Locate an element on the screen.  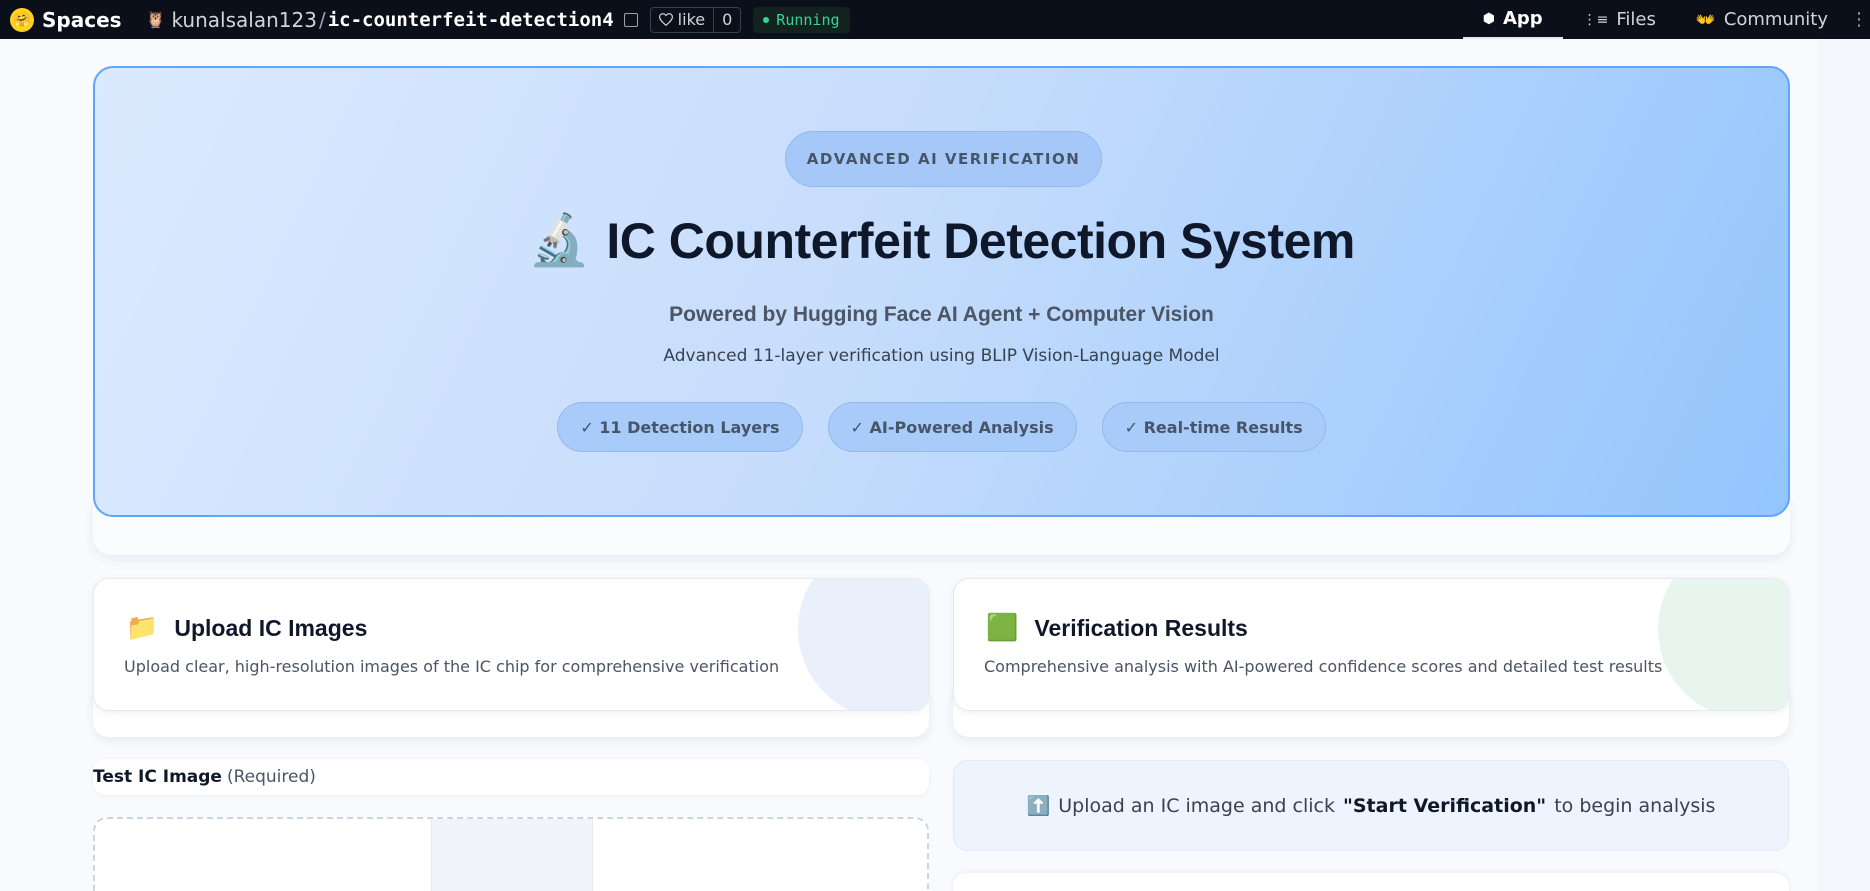
message-text-before: Upload an IC image and click is located at coordinates (1196, 805).